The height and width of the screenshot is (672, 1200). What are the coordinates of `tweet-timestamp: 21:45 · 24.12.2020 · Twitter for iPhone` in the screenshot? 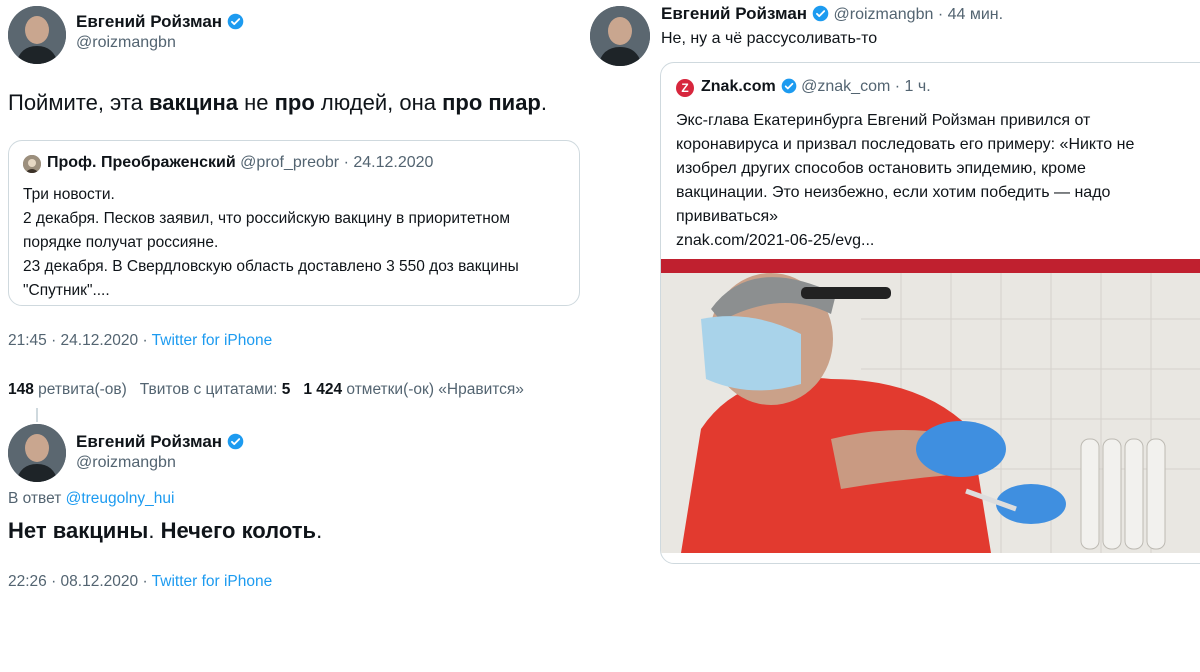 It's located at (140, 340).